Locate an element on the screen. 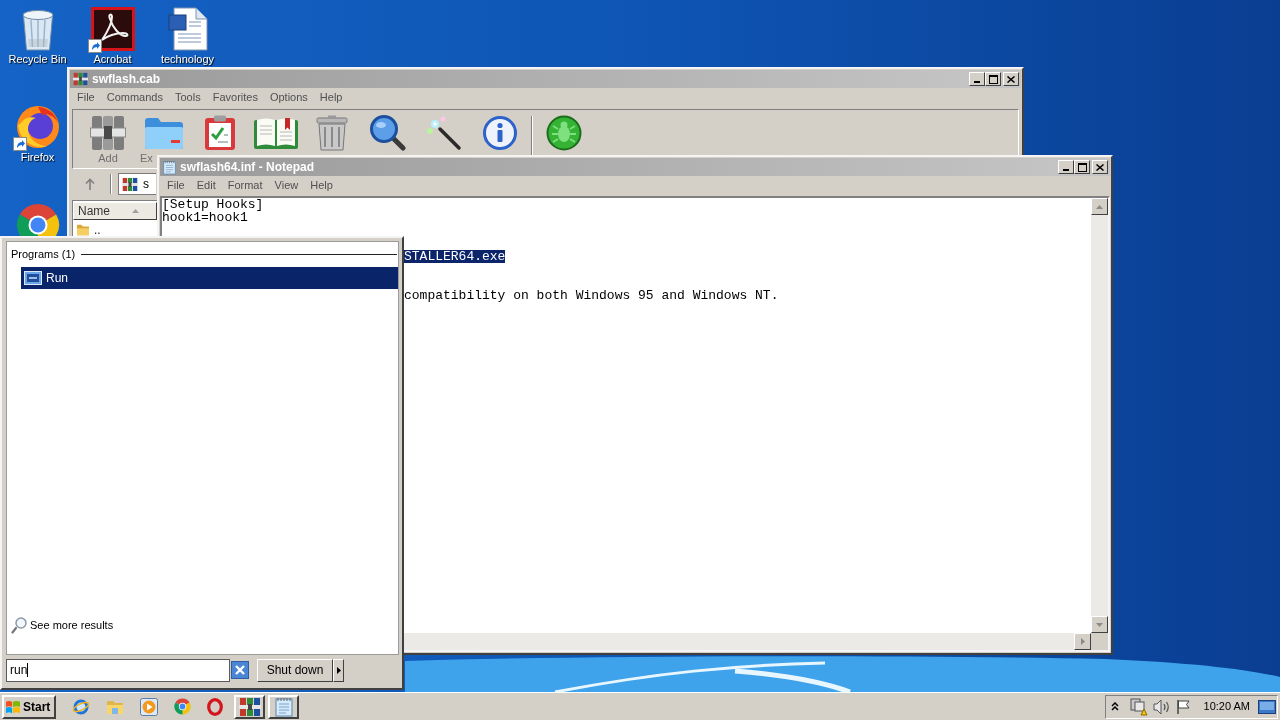 This screenshot has width=1280, height=720. ring-orbit-icon is located at coordinates (81, 706).